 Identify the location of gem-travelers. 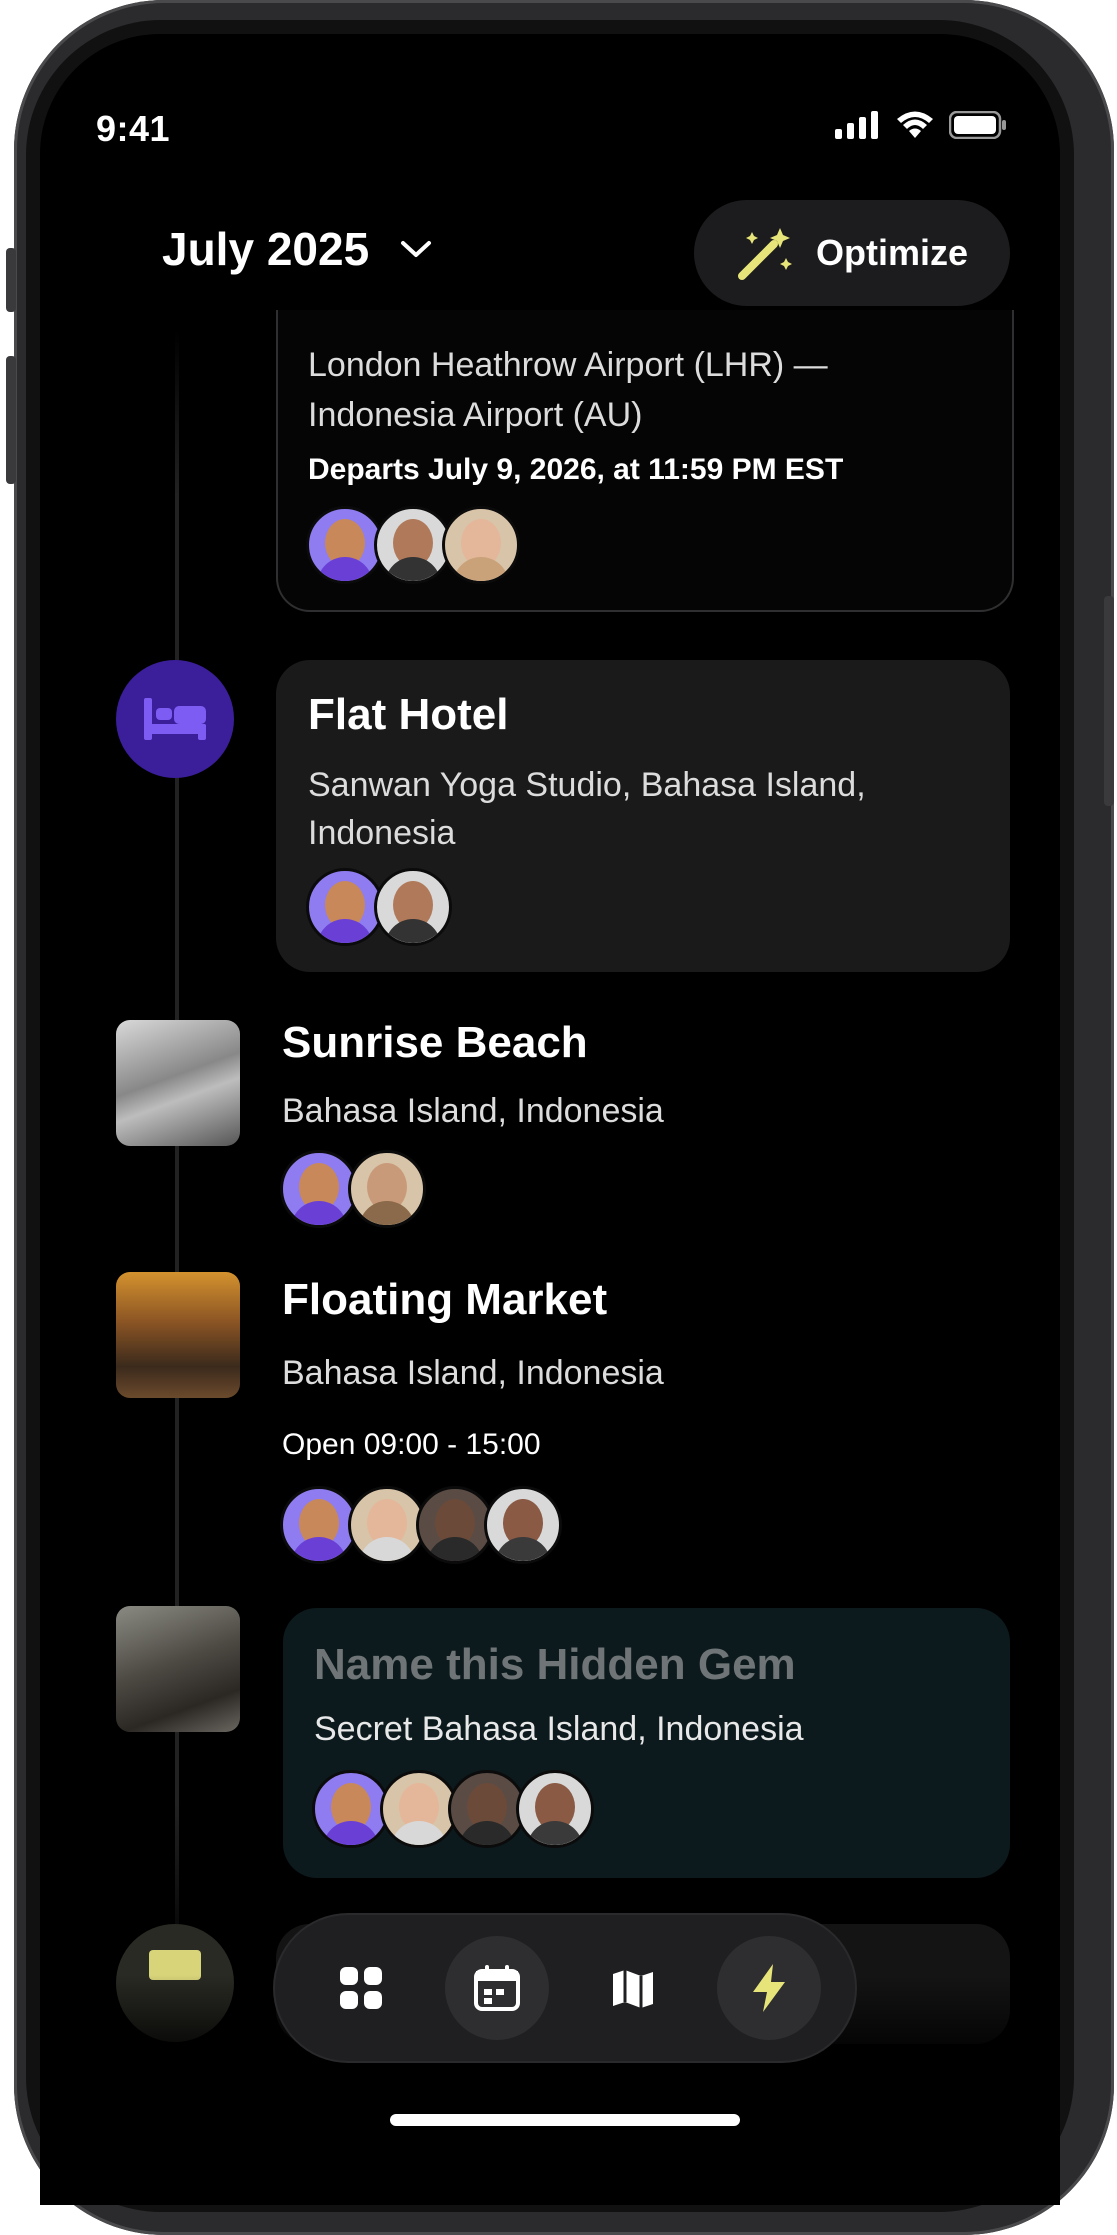
(453, 1809).